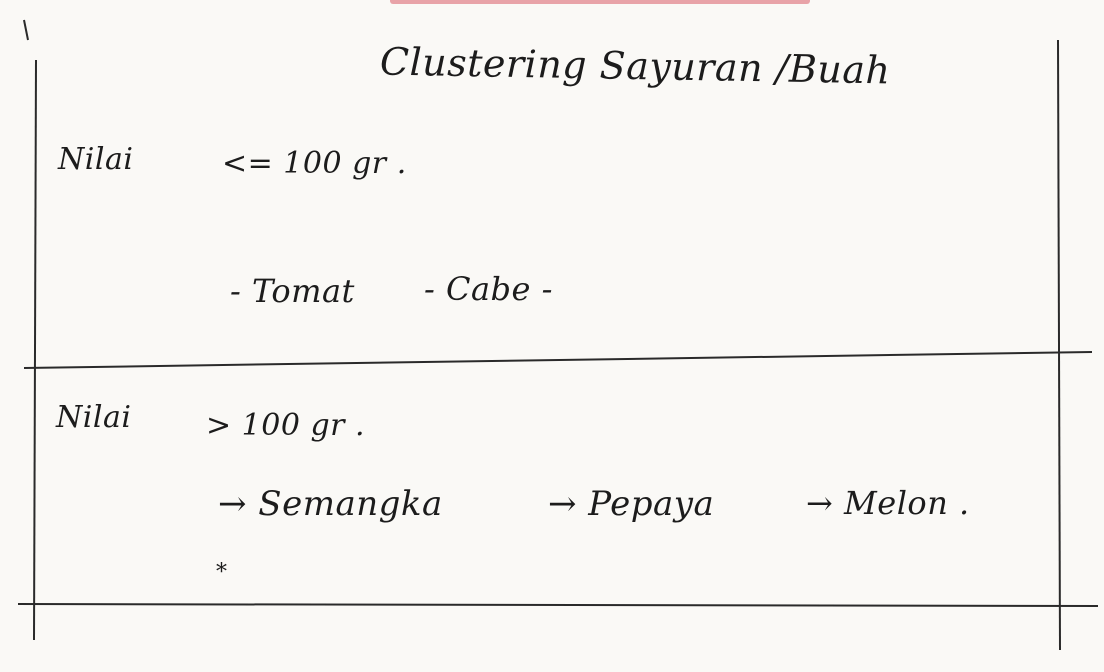 Image resolution: width=1104 pixels, height=672 pixels. I want to click on list-item-melon: → Melon ., so click(888, 503).